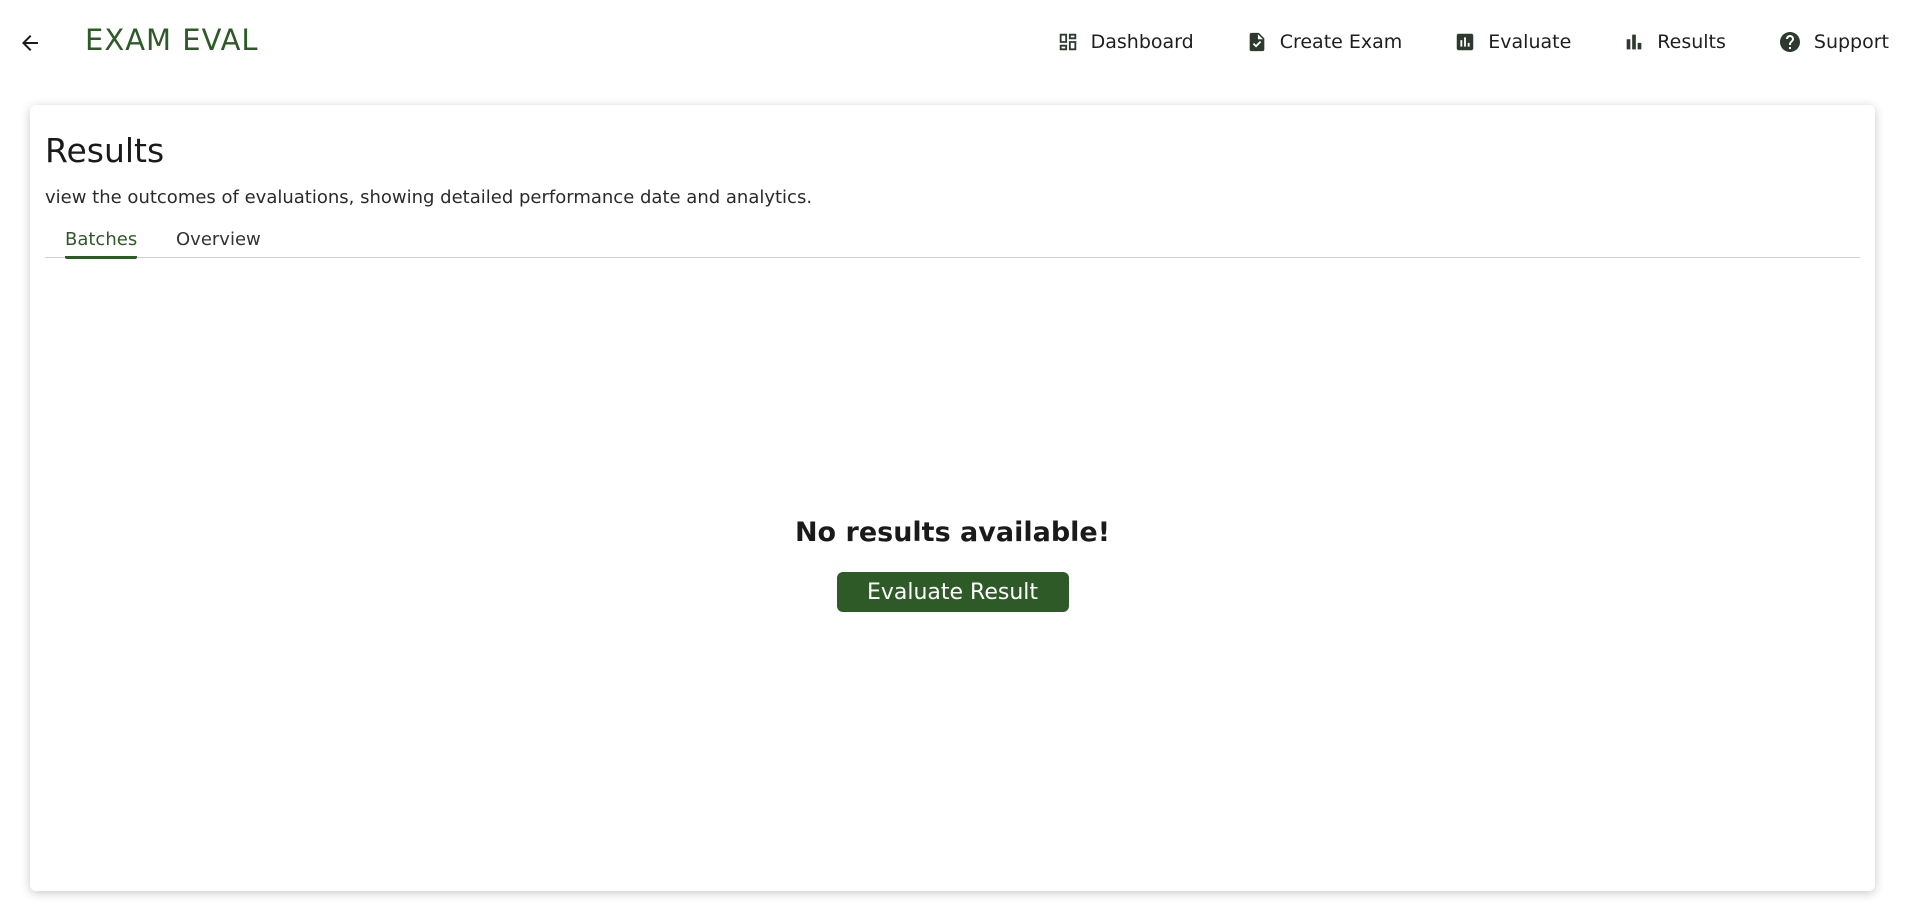 The image size is (1909, 906). Describe the element at coordinates (101, 244) in the screenshot. I see `tab-batches: Batches` at that location.